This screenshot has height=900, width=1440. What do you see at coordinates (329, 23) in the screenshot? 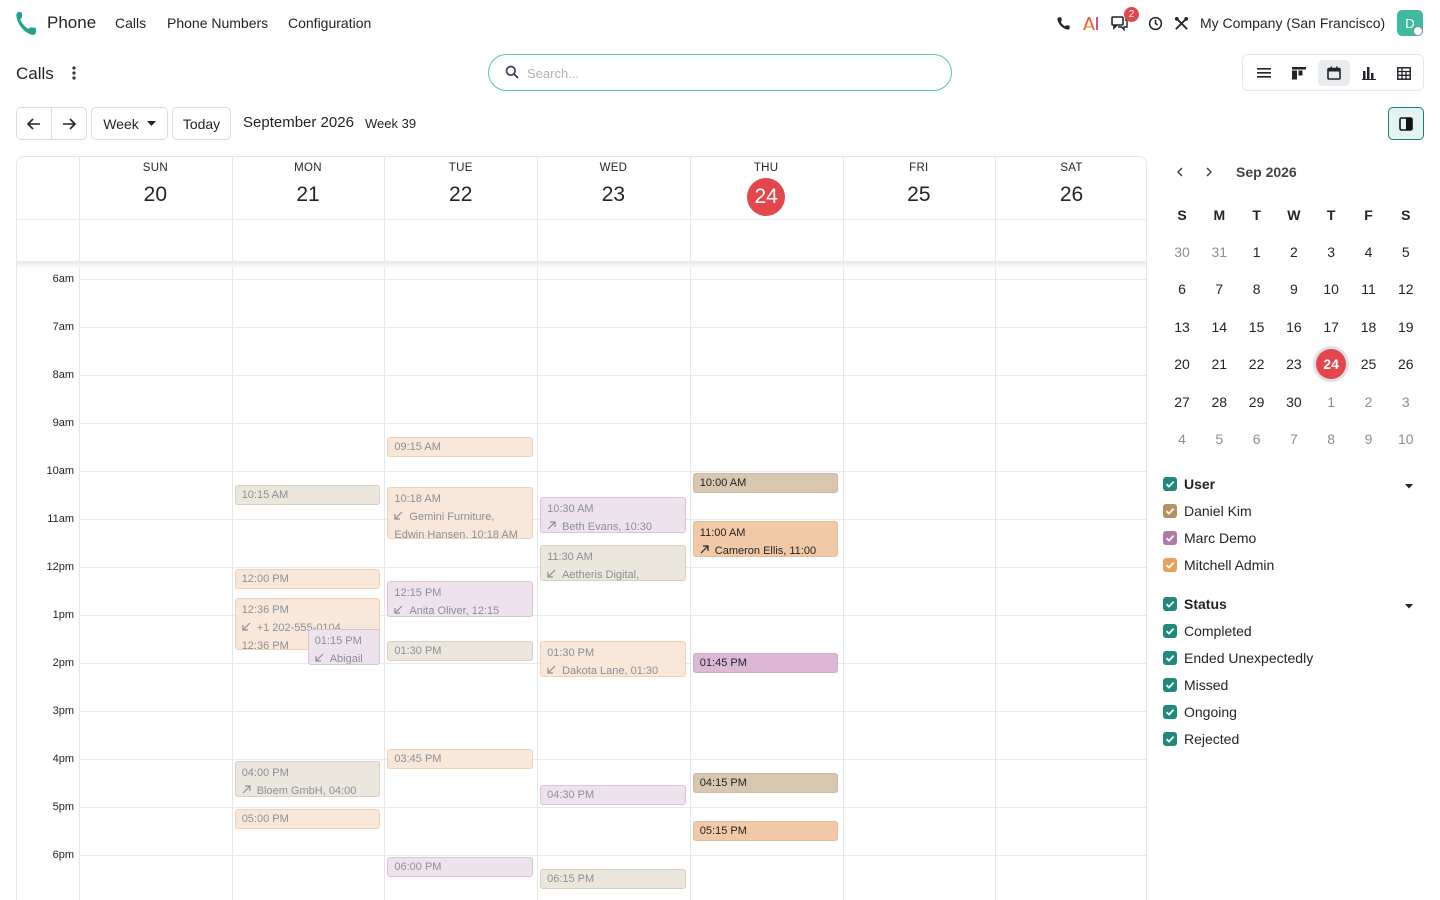
I see `menu-configuration: Configuration` at bounding box center [329, 23].